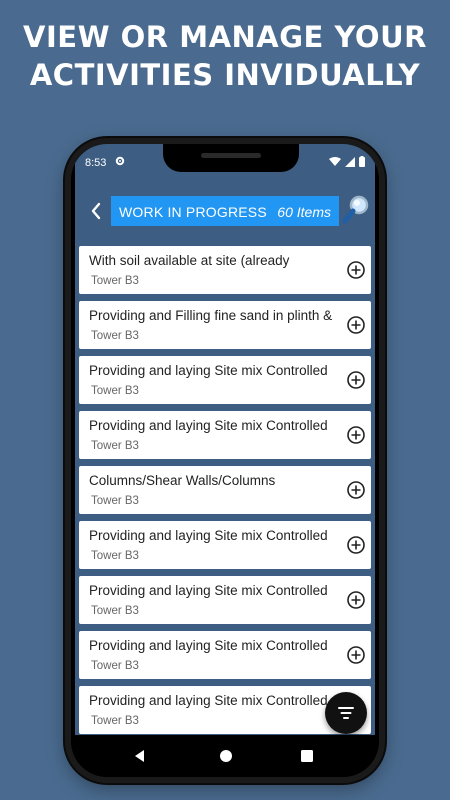 The image size is (450, 800). I want to click on nav-home-icon, so click(226, 756).